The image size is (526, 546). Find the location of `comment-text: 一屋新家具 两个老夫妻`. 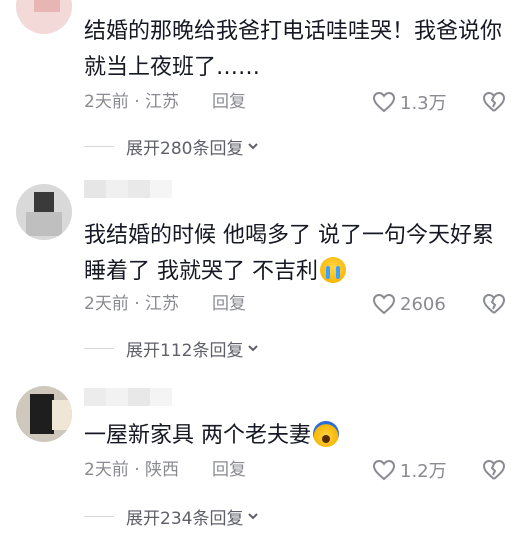

comment-text: 一屋新家具 两个老夫妻 is located at coordinates (296, 436).